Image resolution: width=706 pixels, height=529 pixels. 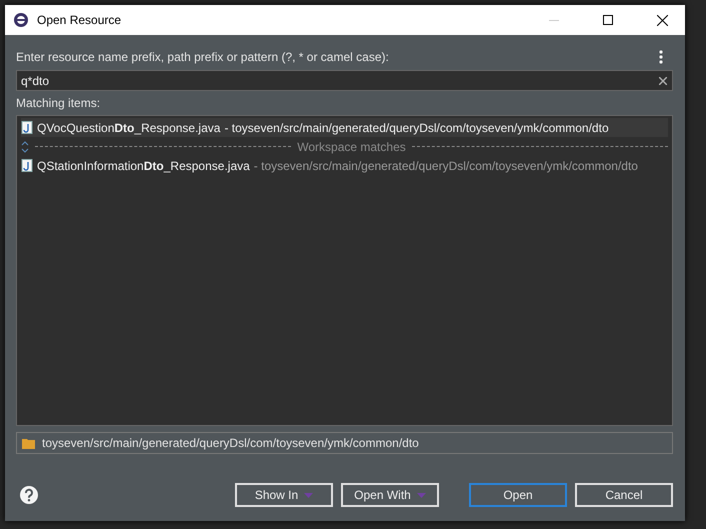 What do you see at coordinates (663, 81) in the screenshot?
I see `clear-icon` at bounding box center [663, 81].